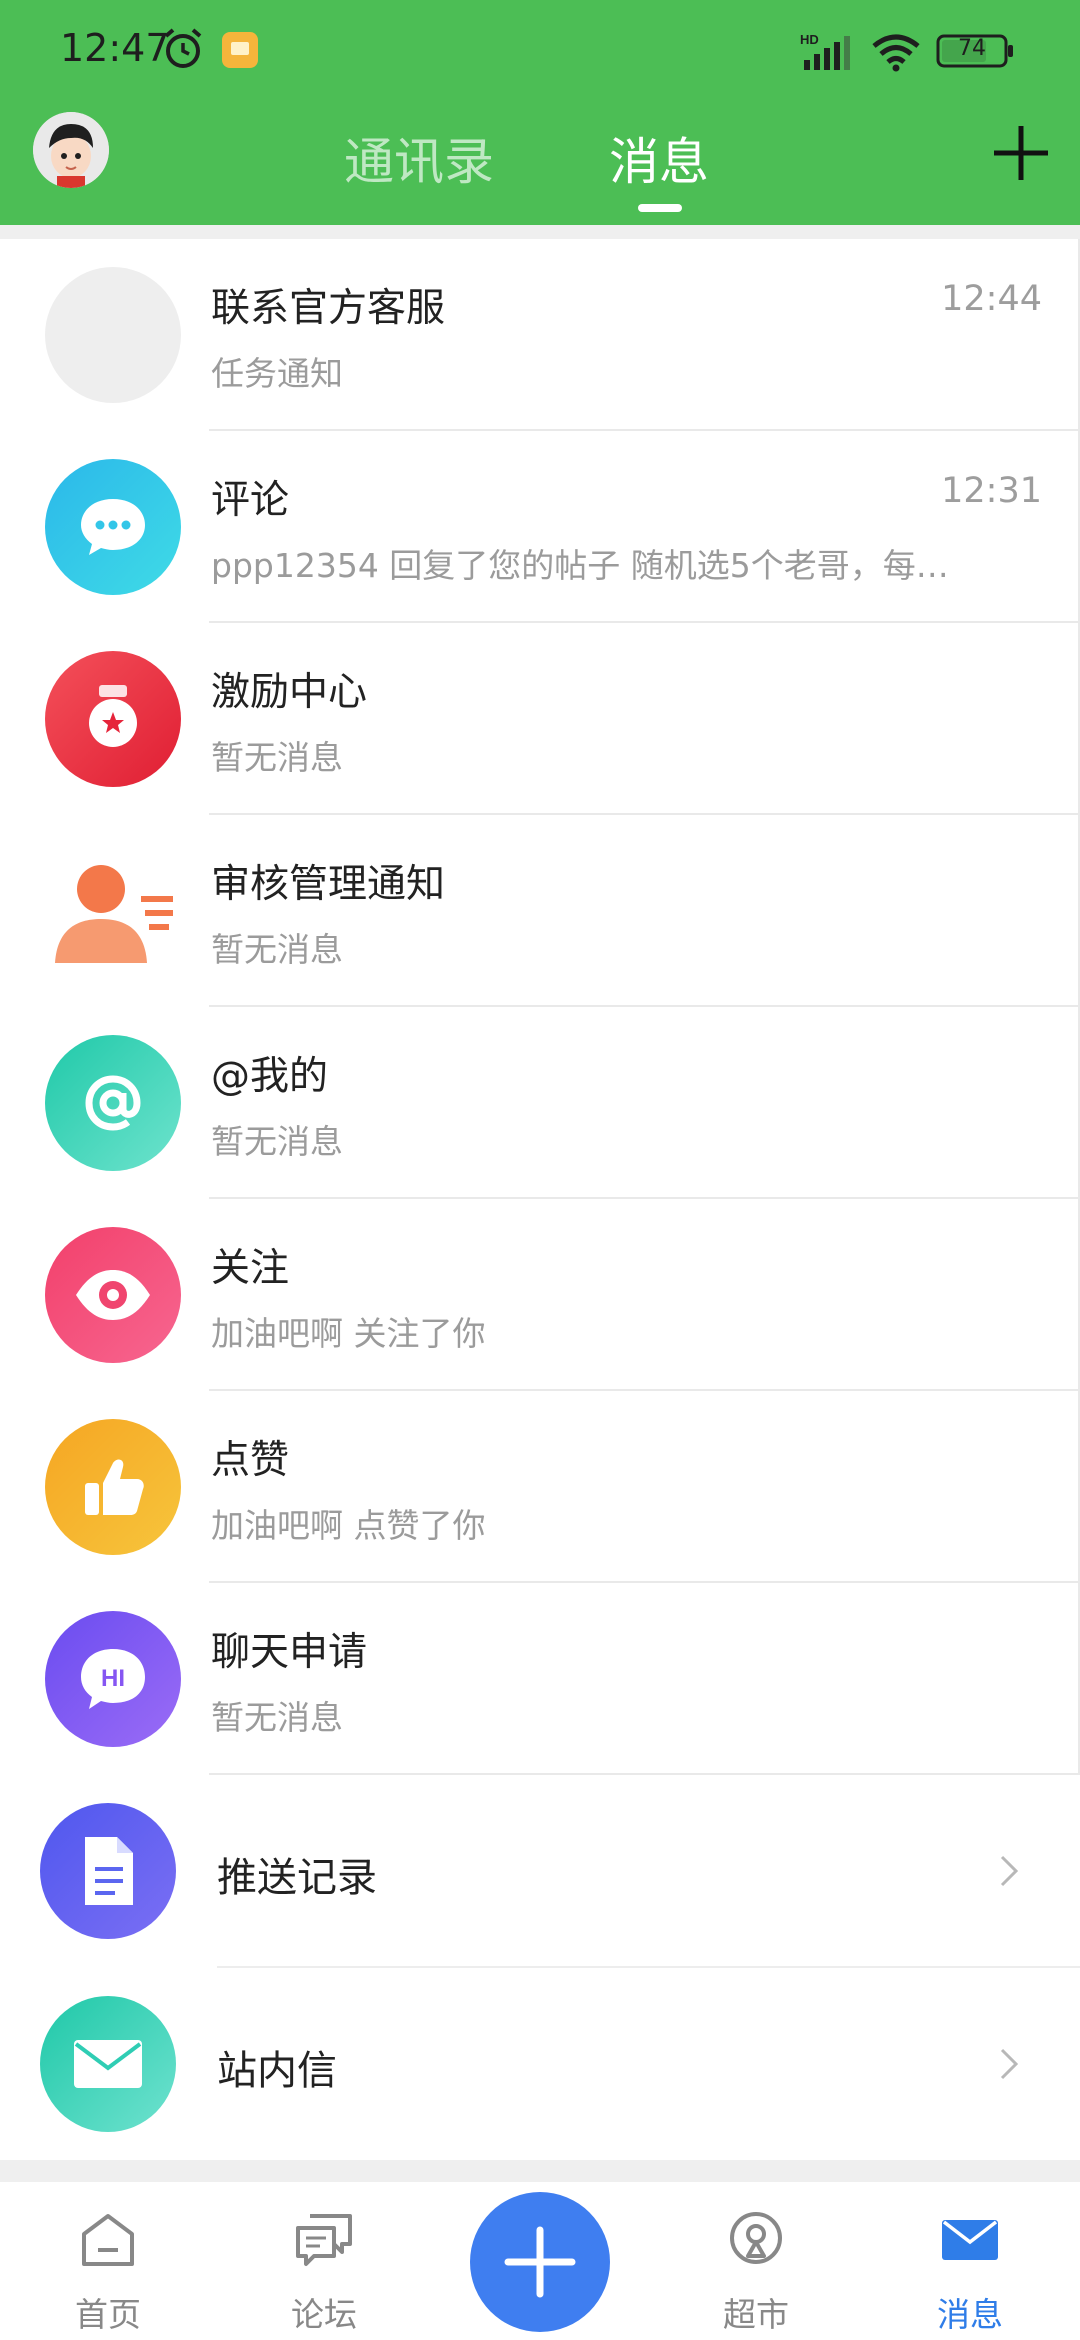 Image resolution: width=1080 pixels, height=2340 pixels. What do you see at coordinates (972, 48) in the screenshot?
I see `battery-level: 74` at bounding box center [972, 48].